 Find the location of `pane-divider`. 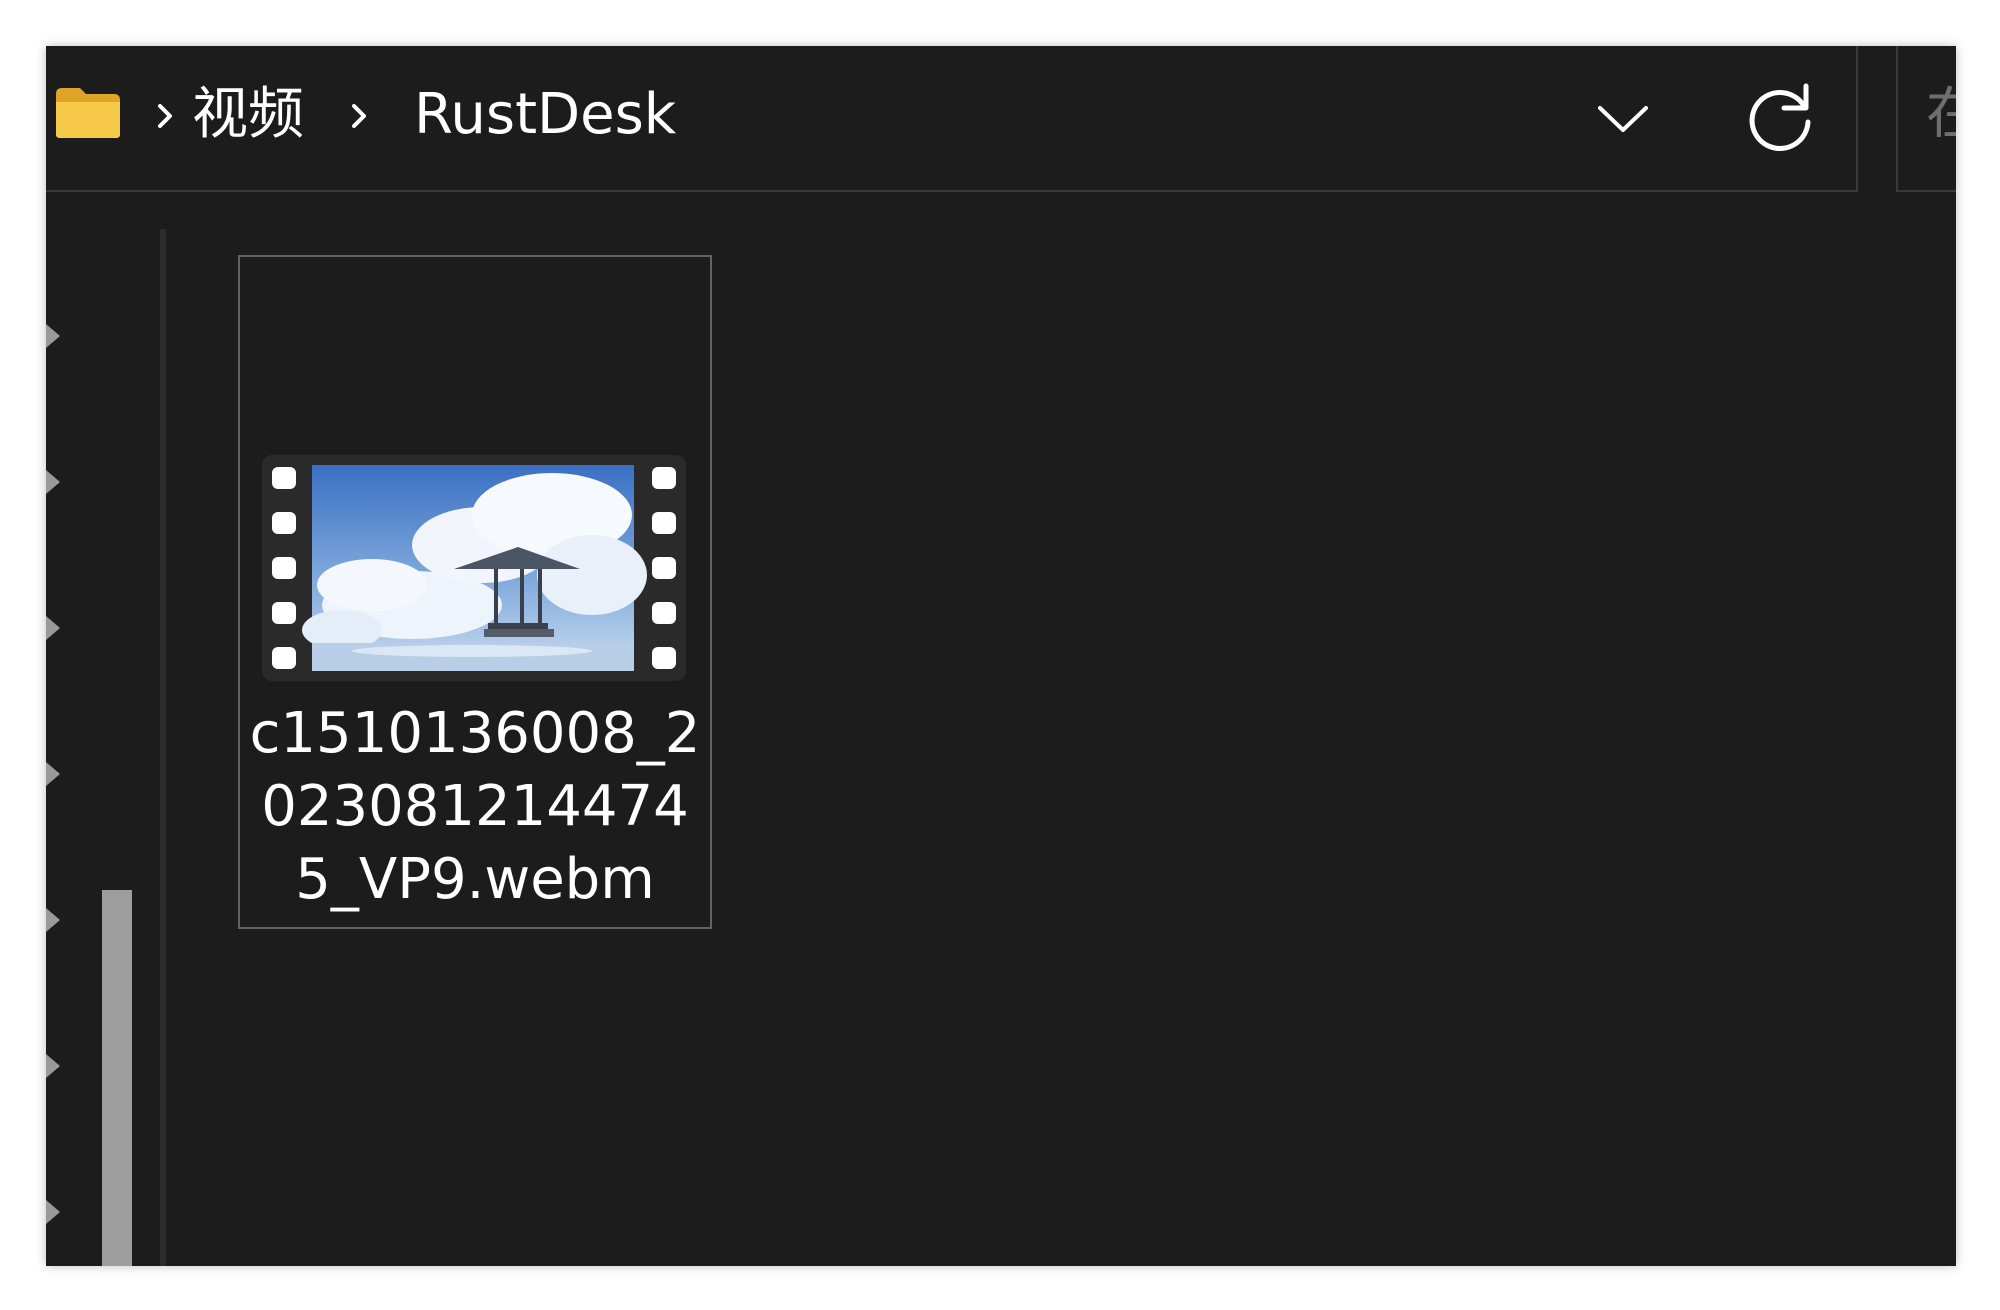

pane-divider is located at coordinates (163, 747).